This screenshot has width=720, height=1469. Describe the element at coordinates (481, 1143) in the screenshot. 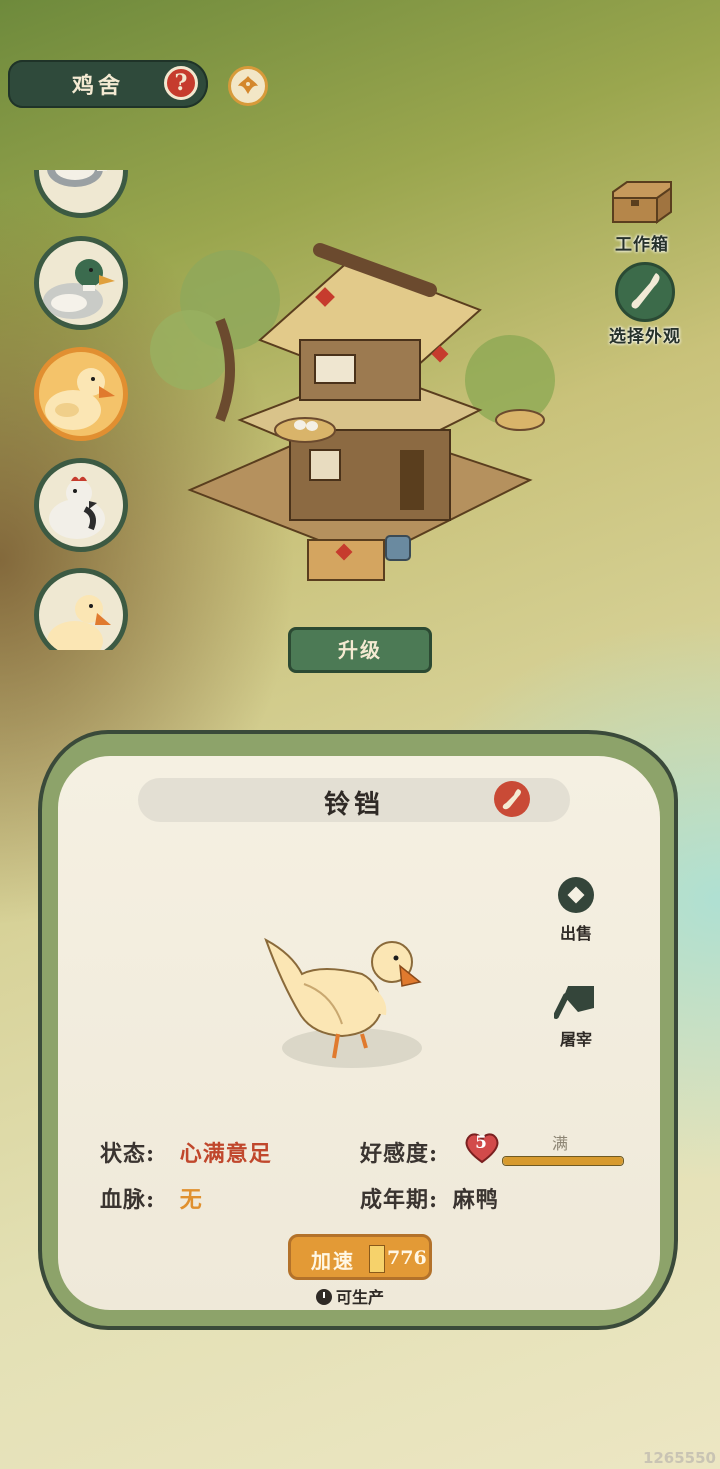

I see `affection-level: 5` at that location.